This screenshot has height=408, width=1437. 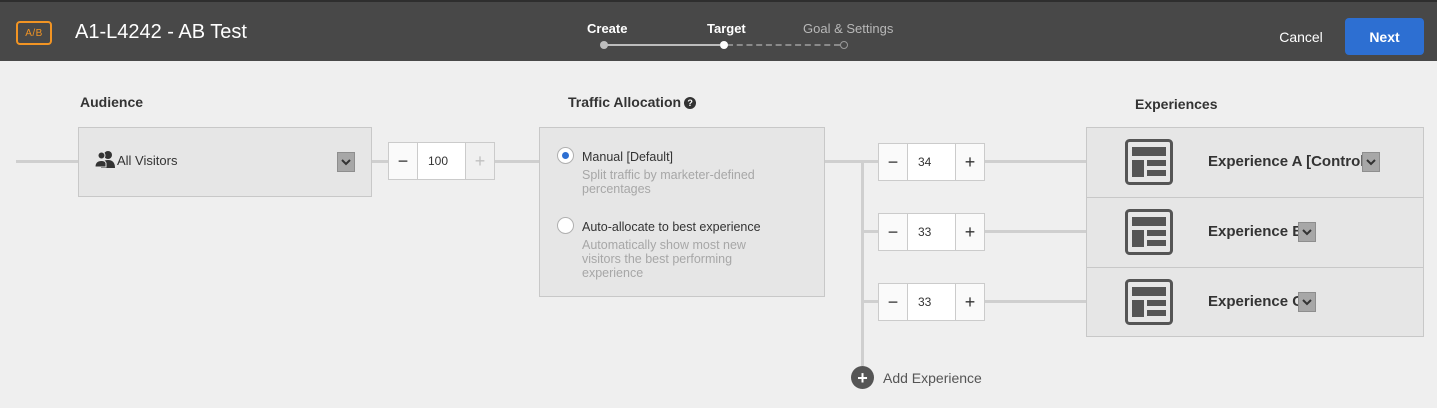 I want to click on audience-allocation-stepper: − 100 +, so click(x=441, y=161).